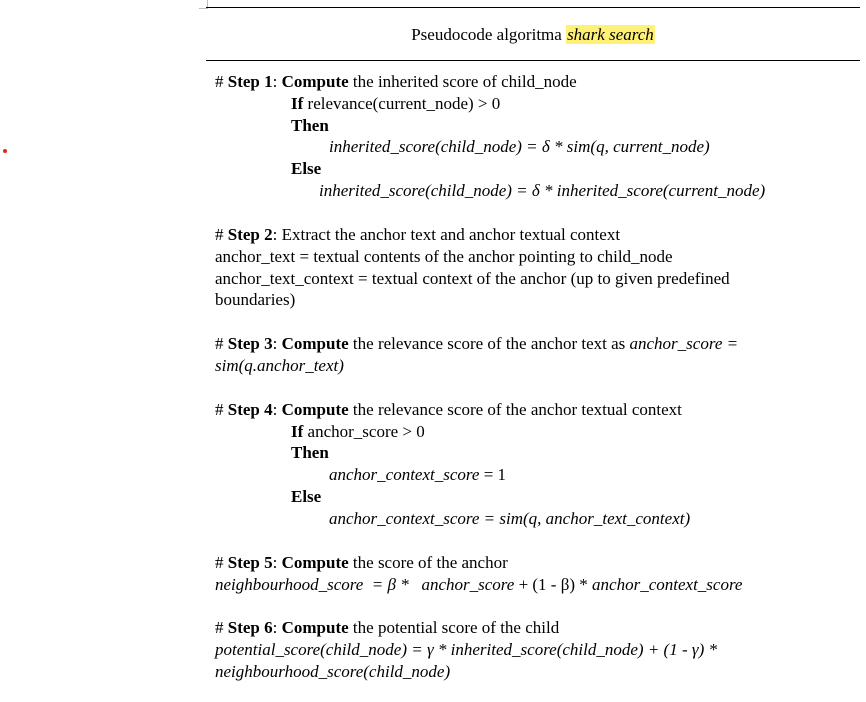 This screenshot has height=702, width=866. I want to click on red-dot-marker, so click(5, 151).